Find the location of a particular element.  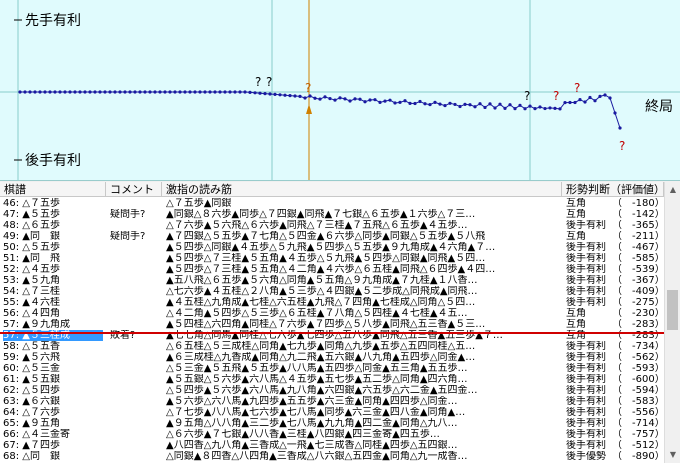

column-header-comment: コメント is located at coordinates (134, 189).